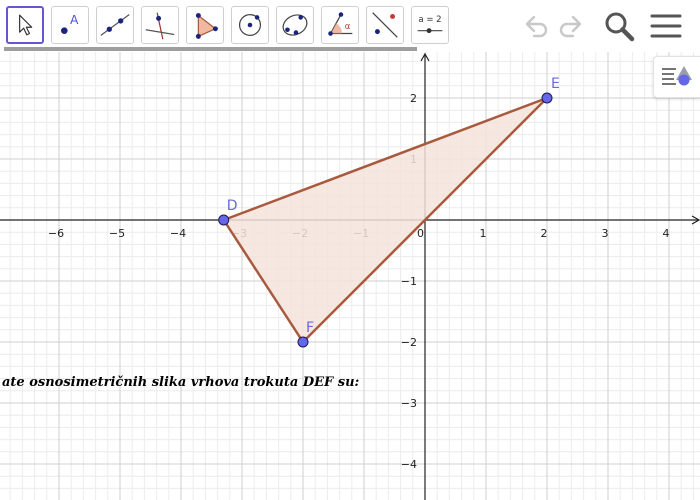 The height and width of the screenshot is (500, 700). I want to click on point-tool-button: A, so click(70, 25).